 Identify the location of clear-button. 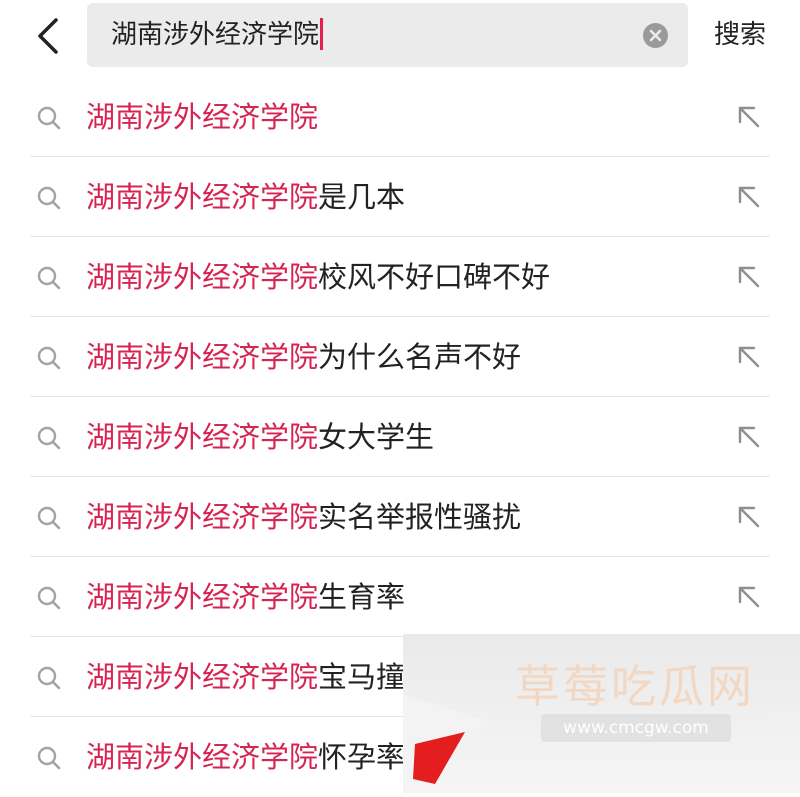
(655, 35).